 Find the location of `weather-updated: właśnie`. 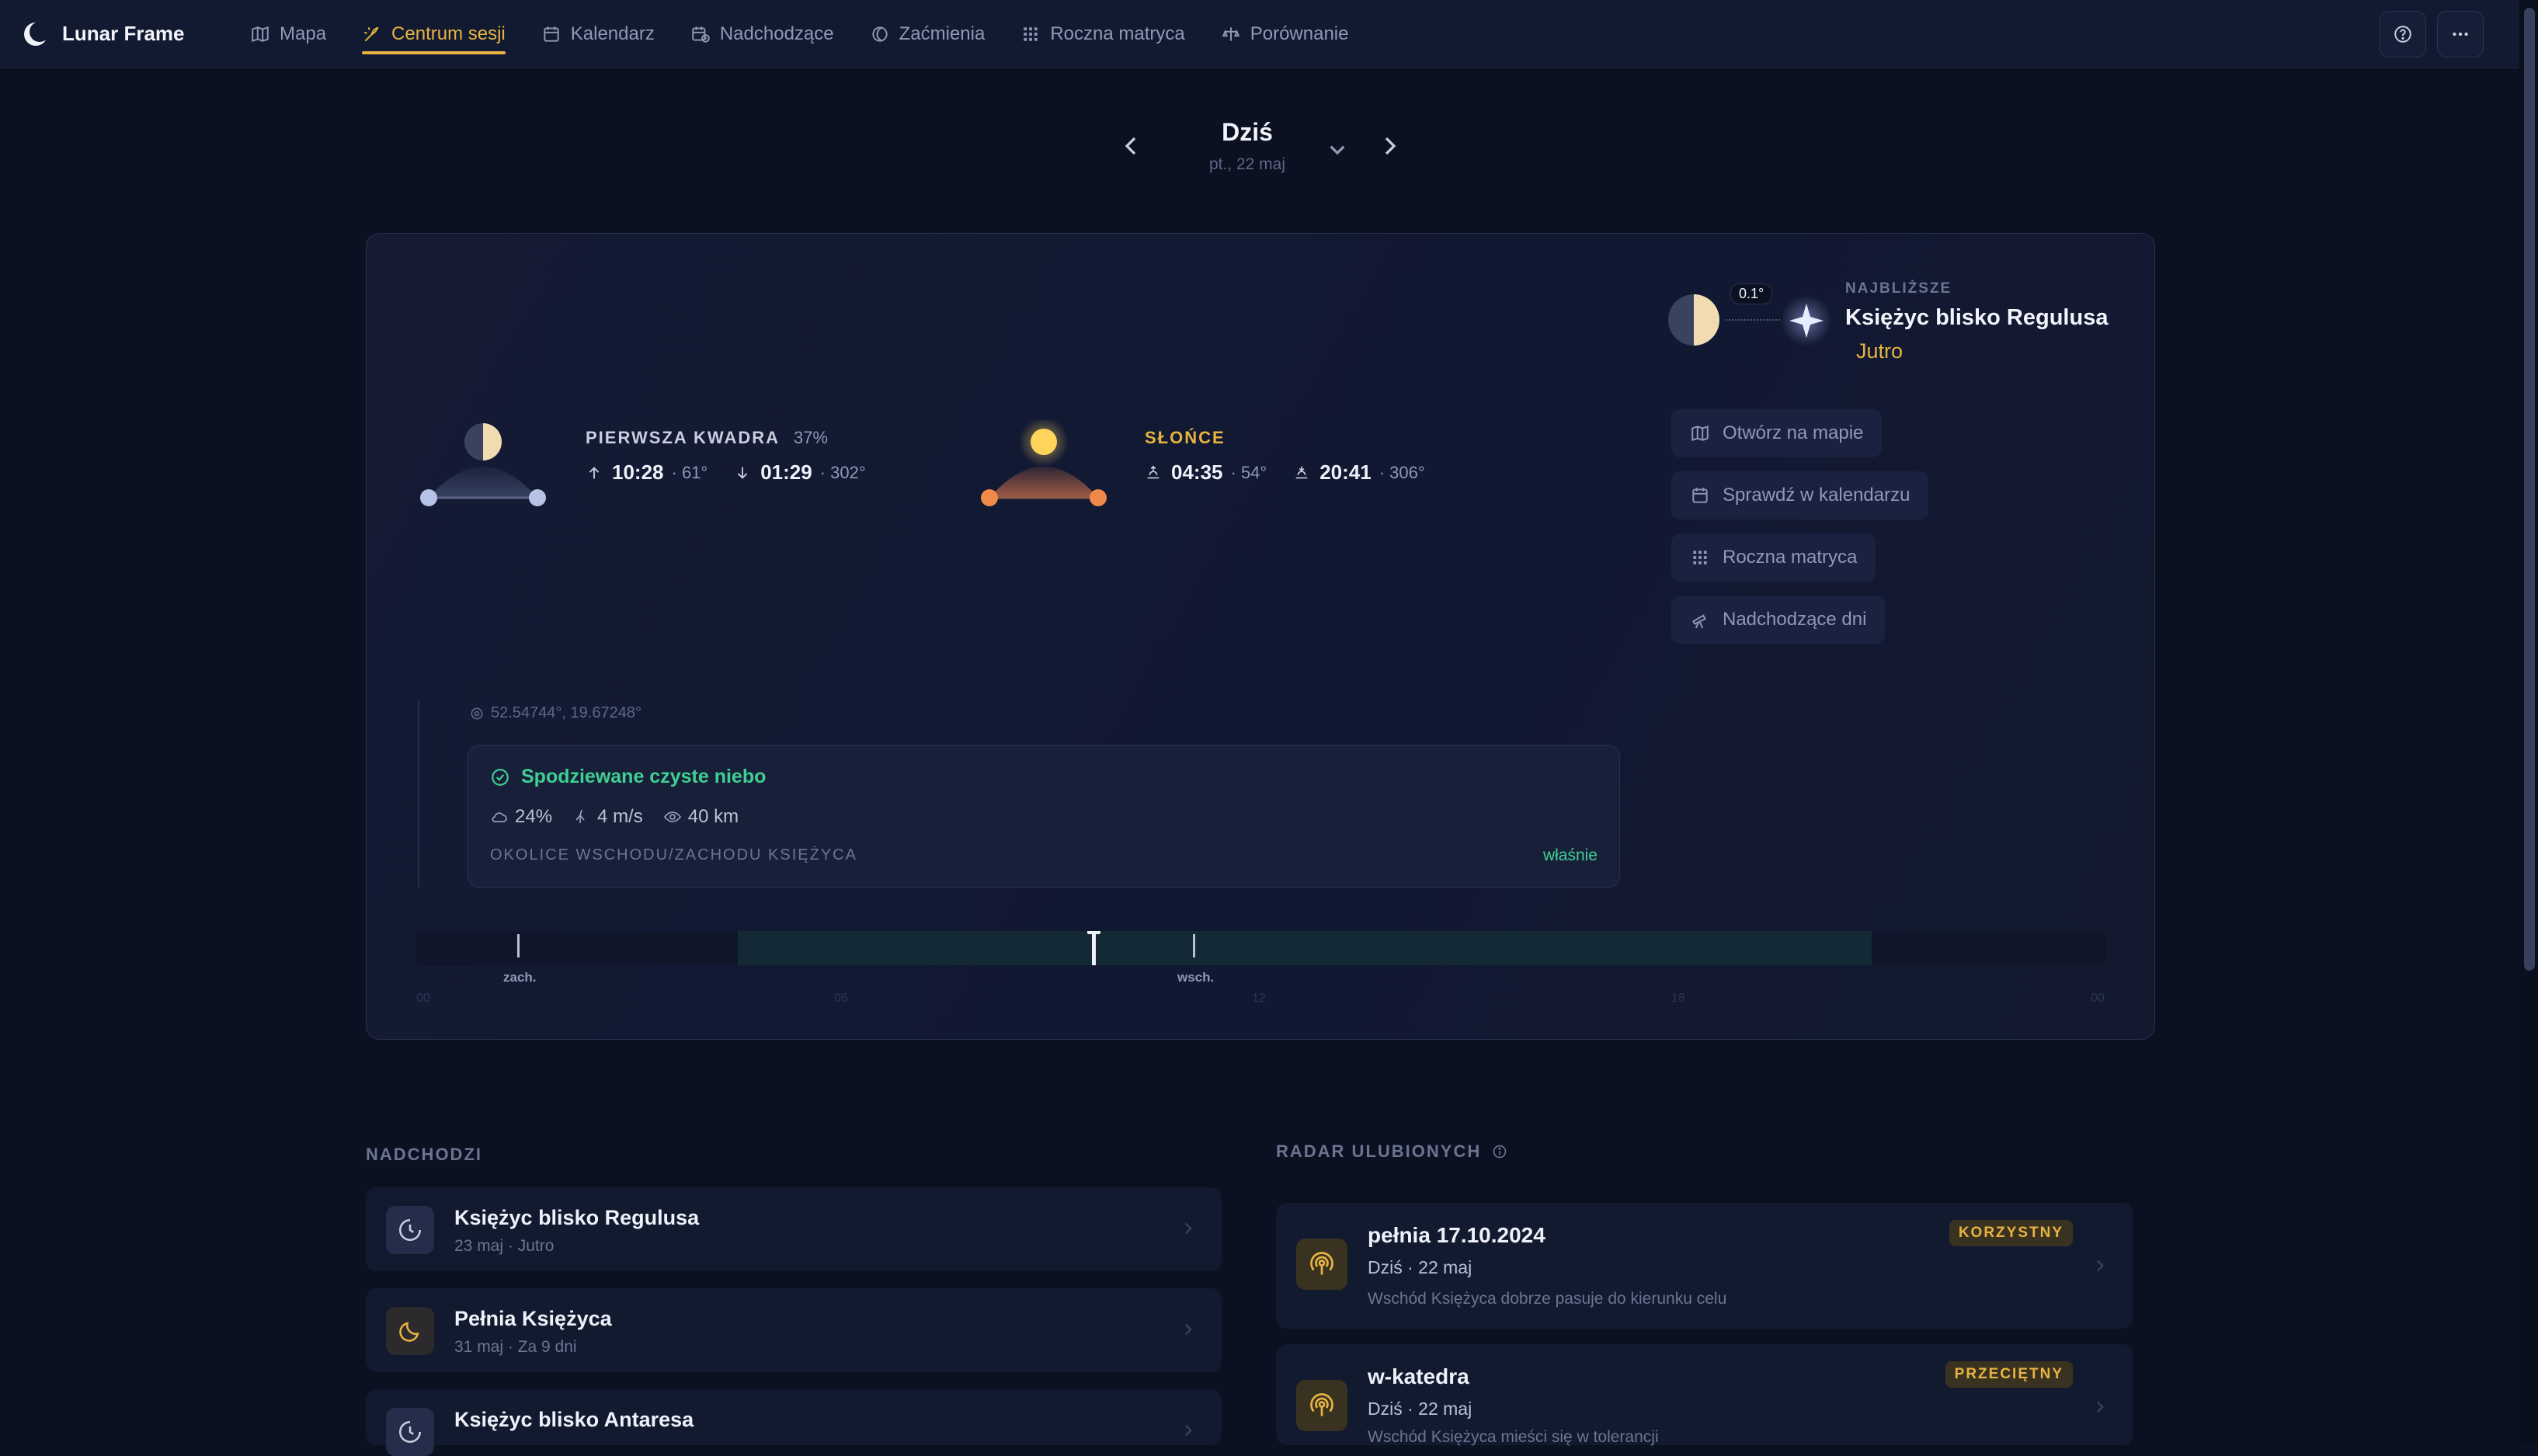

weather-updated: właśnie is located at coordinates (1570, 855).